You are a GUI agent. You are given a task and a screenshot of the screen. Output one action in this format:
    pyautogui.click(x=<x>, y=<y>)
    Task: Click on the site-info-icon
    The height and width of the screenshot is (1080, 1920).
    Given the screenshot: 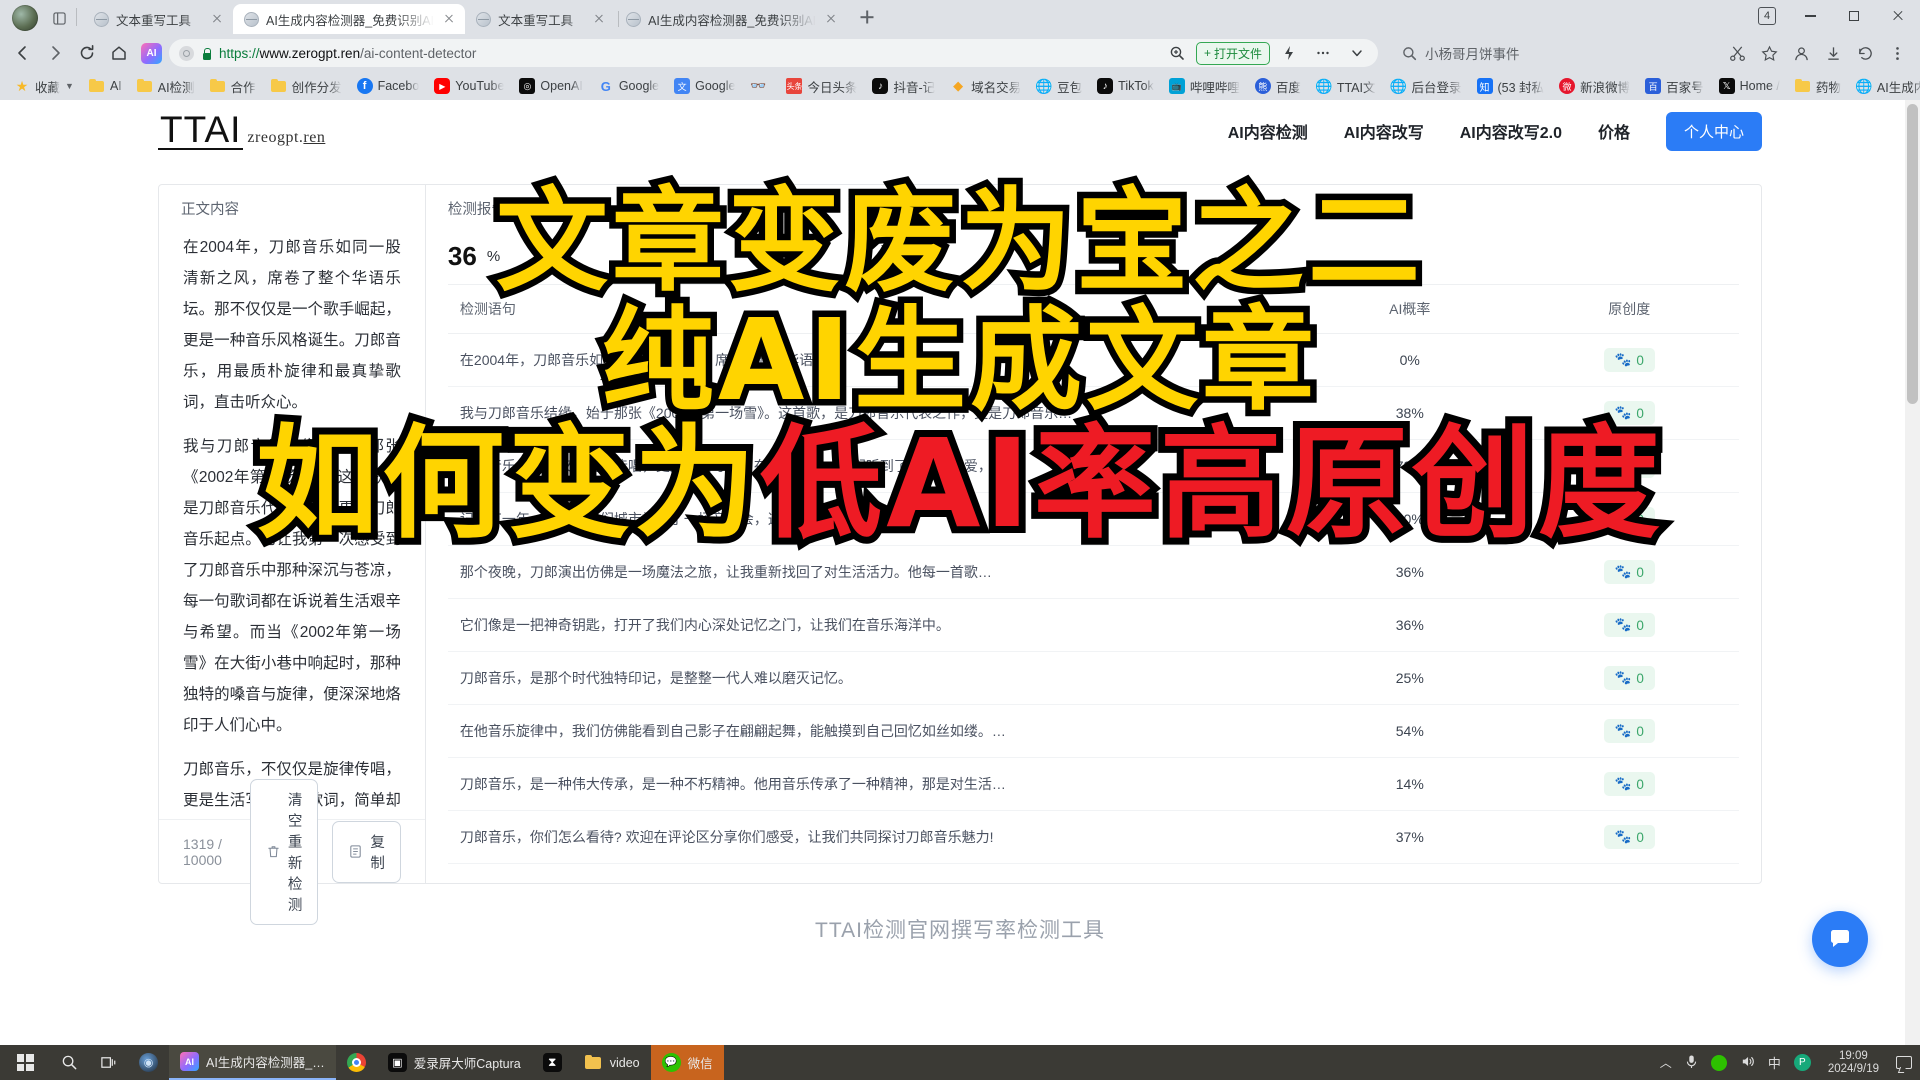 What is the action you would take?
    pyautogui.click(x=186, y=53)
    